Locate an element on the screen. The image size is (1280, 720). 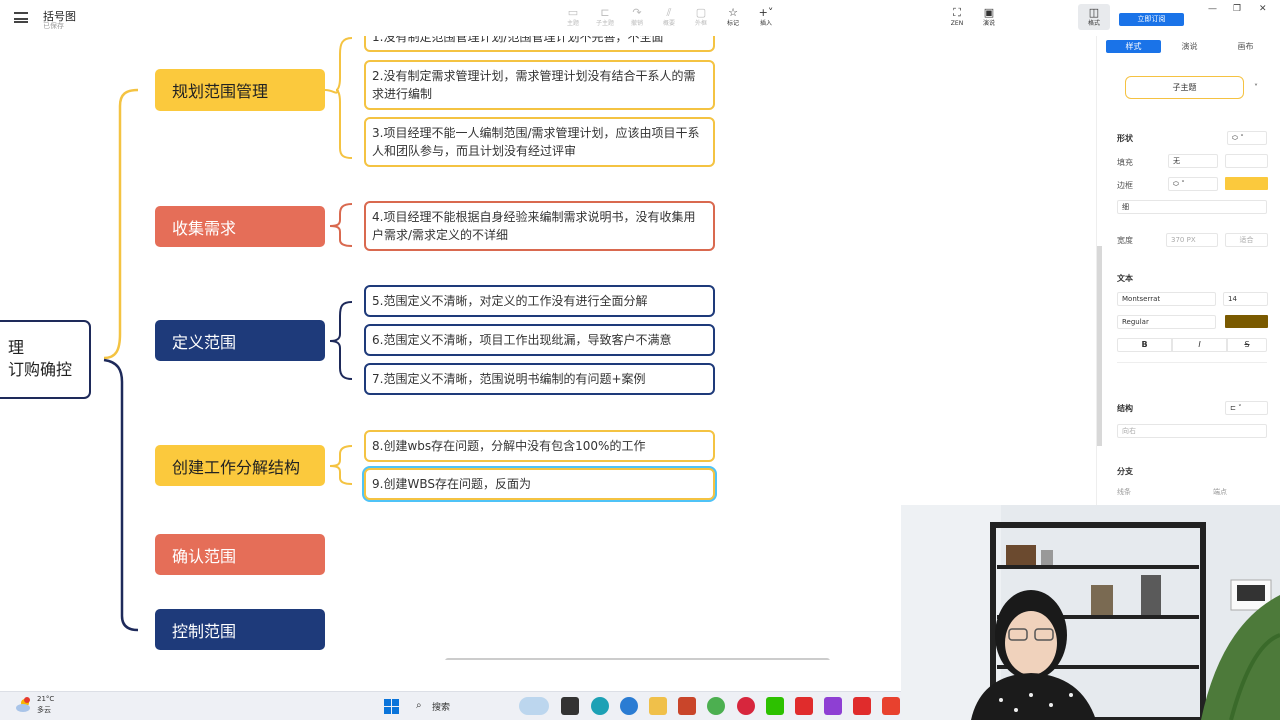
summary-button: ⫽ 概要 is located at coordinates (669, 17).